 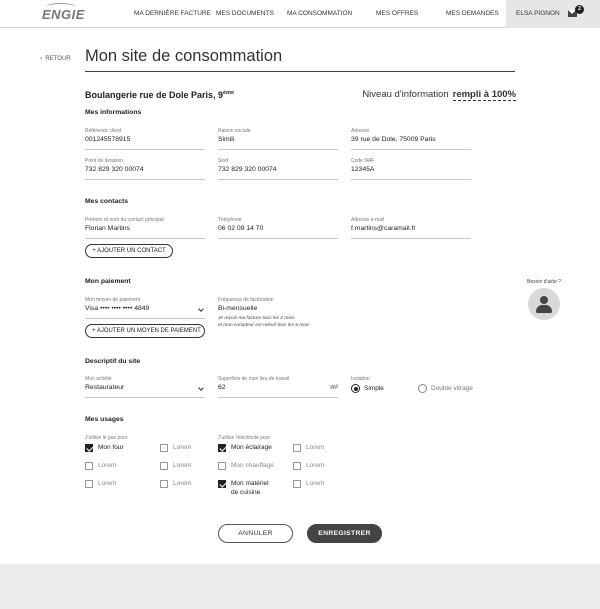 I want to click on checkbox-label: Mon four, so click(x=111, y=447).